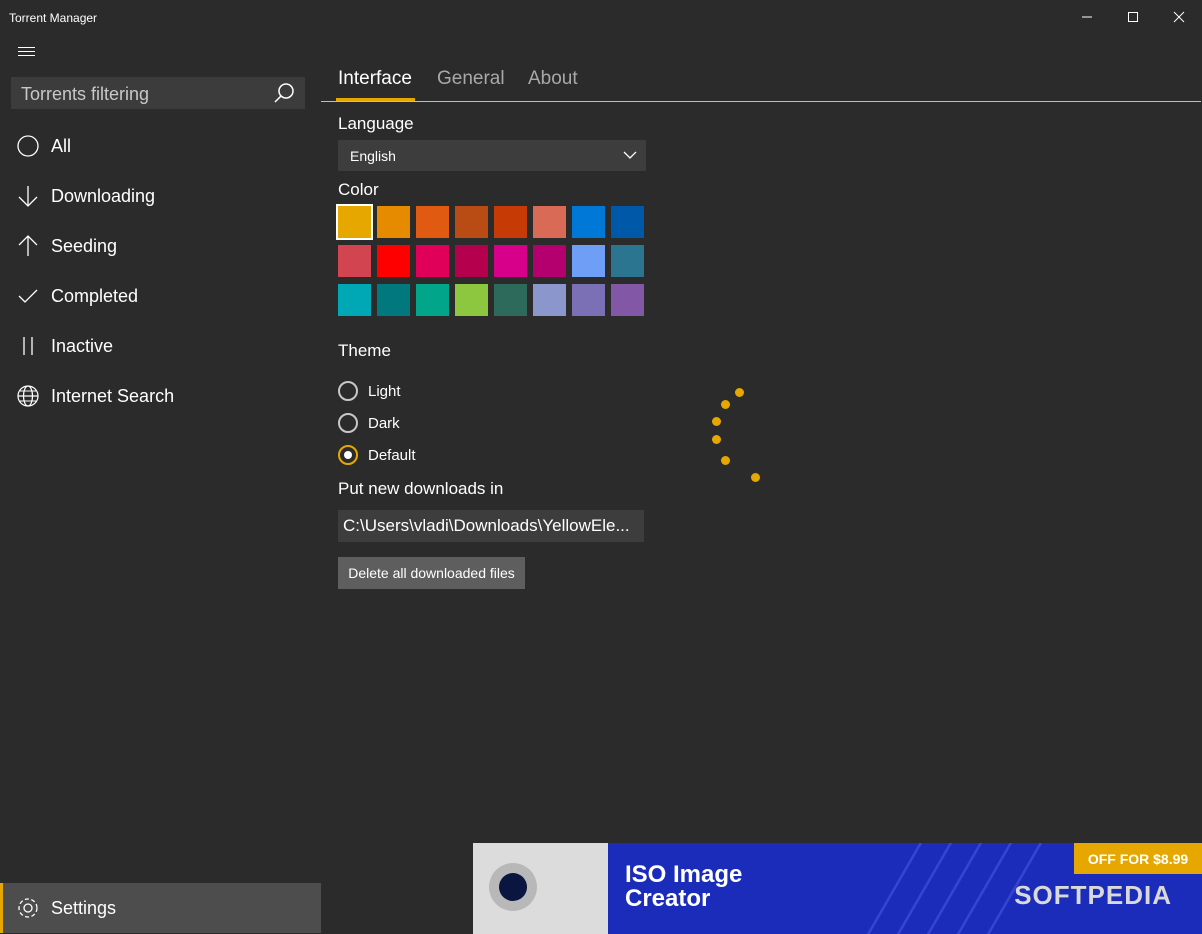  What do you see at coordinates (375, 79) in the screenshot?
I see `tab-interface: Interface` at bounding box center [375, 79].